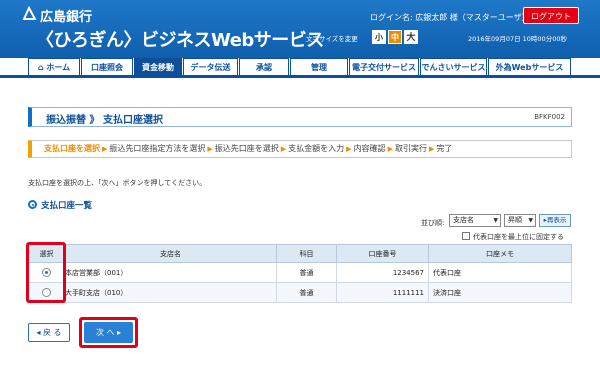 This screenshot has height=375, width=600. Describe the element at coordinates (500, 253) in the screenshot. I see `header-memo: 口座メモ` at that location.